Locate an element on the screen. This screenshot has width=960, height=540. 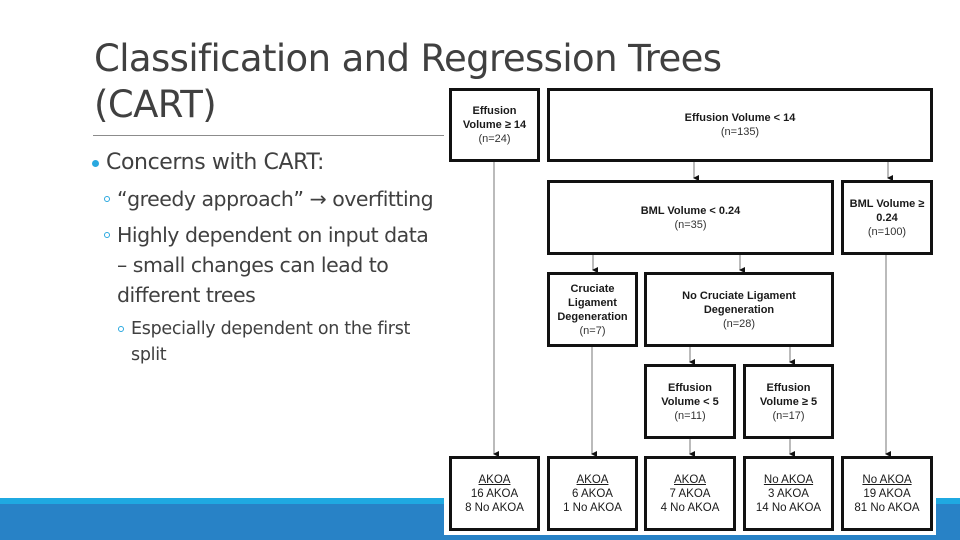
node-label: Effusion Volume ≥ 14 is located at coordinates (494, 118).